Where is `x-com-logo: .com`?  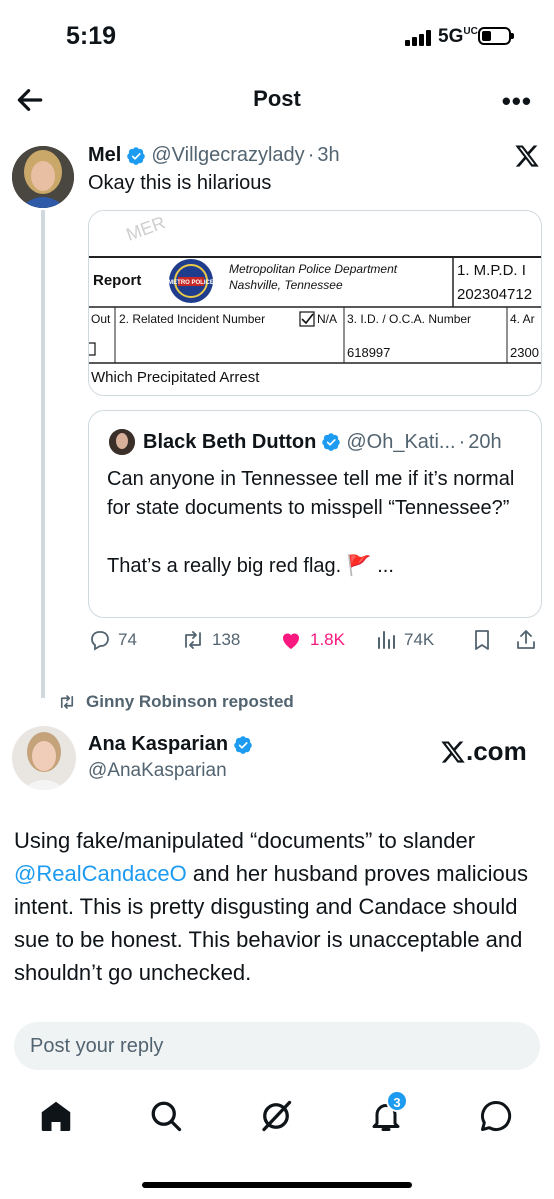 x-com-logo: .com is located at coordinates (483, 751).